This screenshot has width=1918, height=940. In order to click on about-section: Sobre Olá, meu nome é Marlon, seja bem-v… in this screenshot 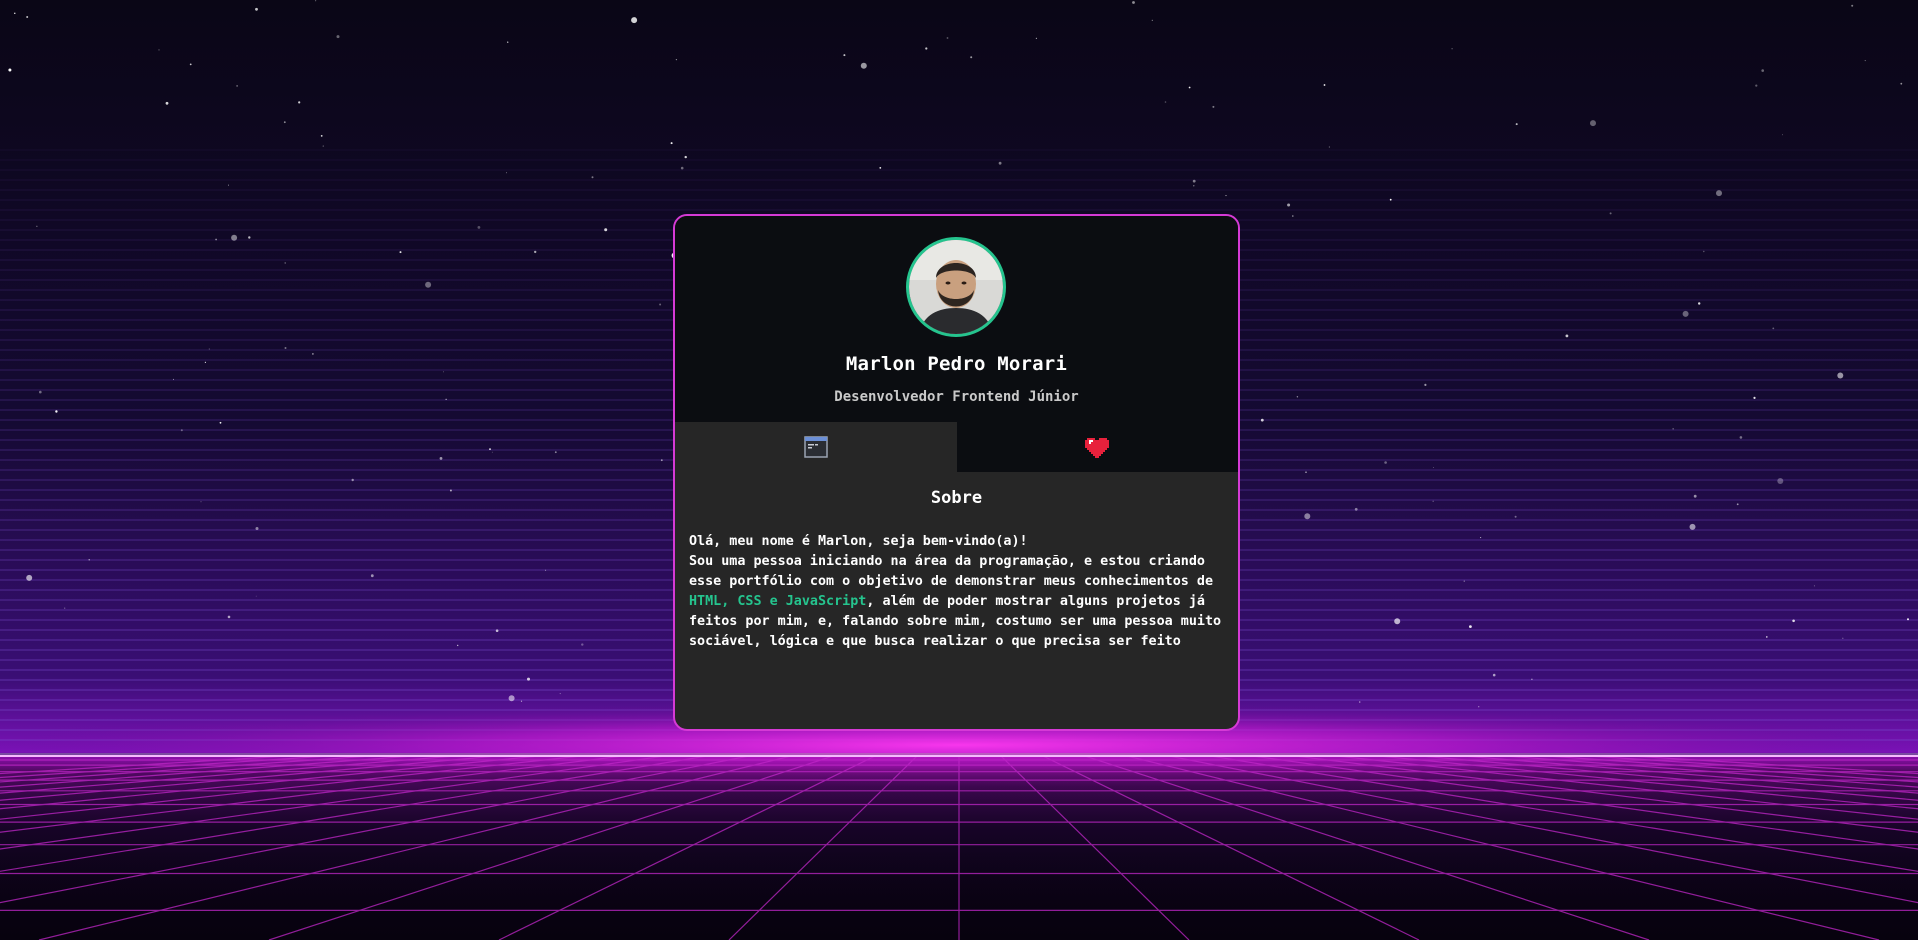, I will do `click(956, 562)`.